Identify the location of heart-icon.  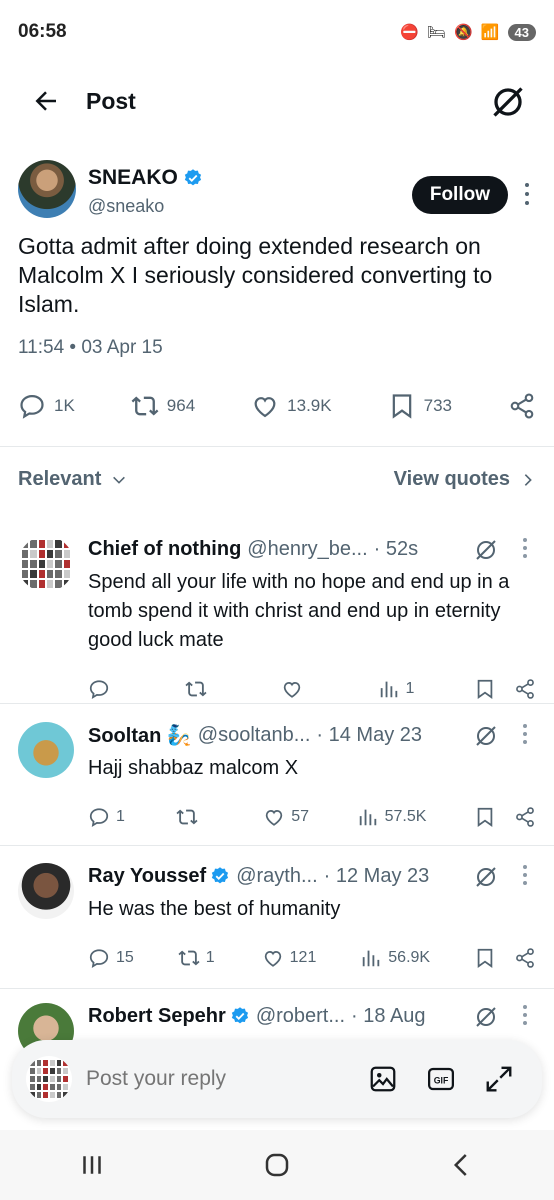
(265, 407).